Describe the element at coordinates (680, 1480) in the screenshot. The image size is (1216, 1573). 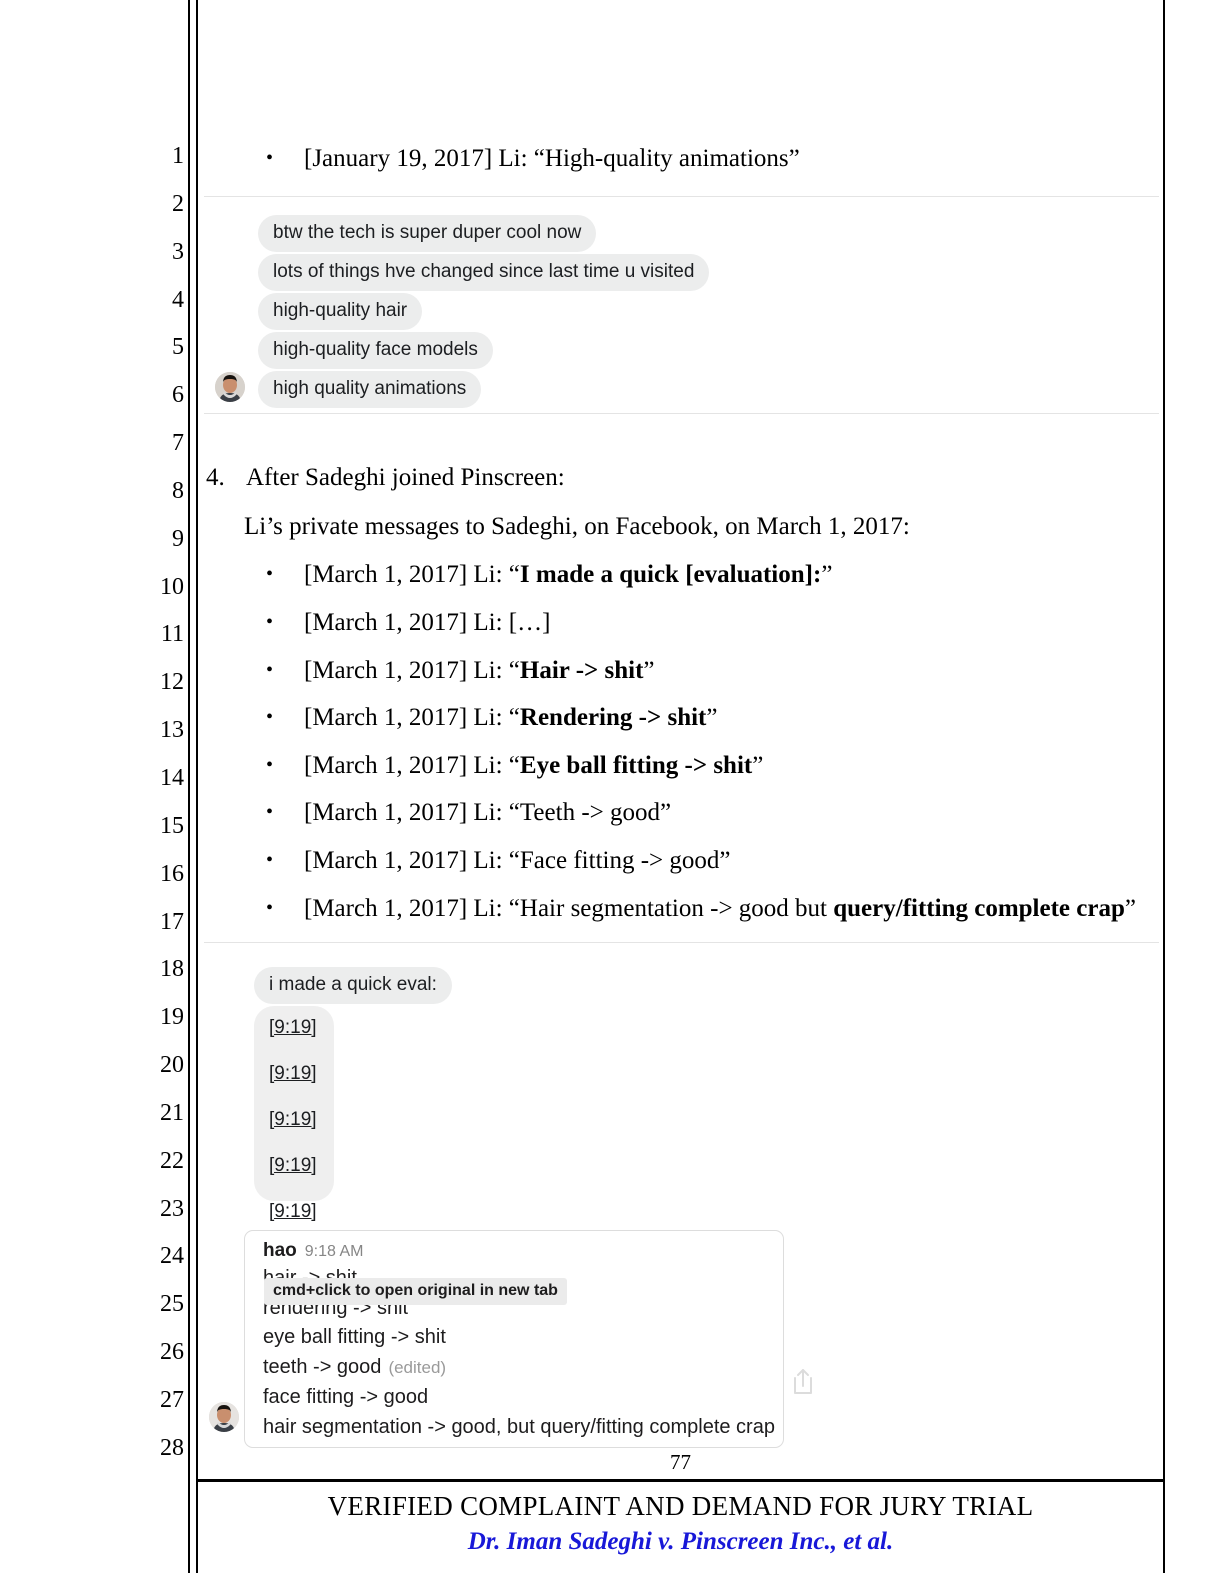
I see `footer-rule` at that location.